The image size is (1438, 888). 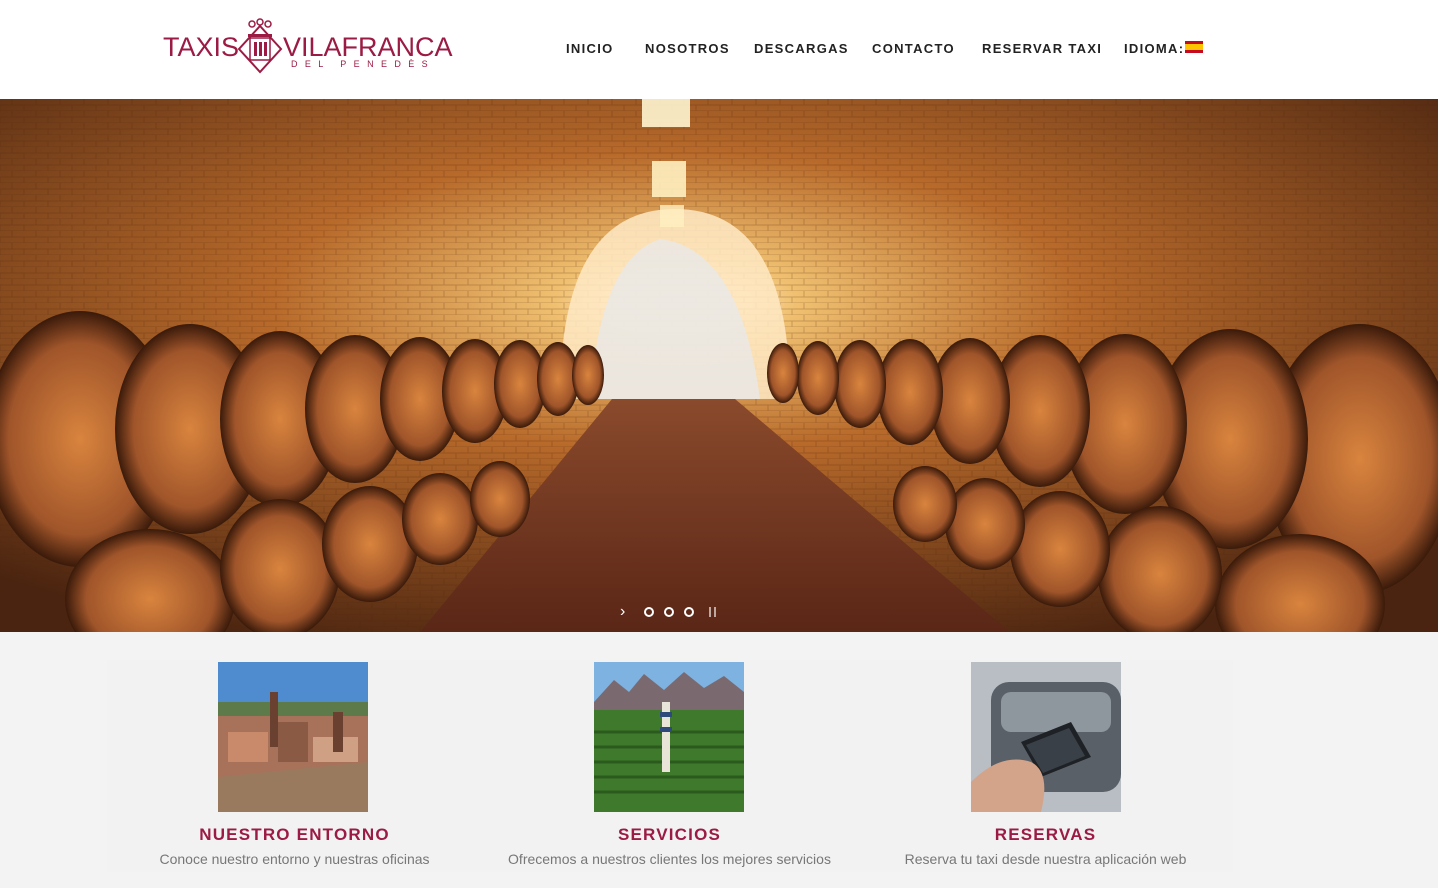 I want to click on nav-item-inicio: INICIO, so click(x=590, y=49).